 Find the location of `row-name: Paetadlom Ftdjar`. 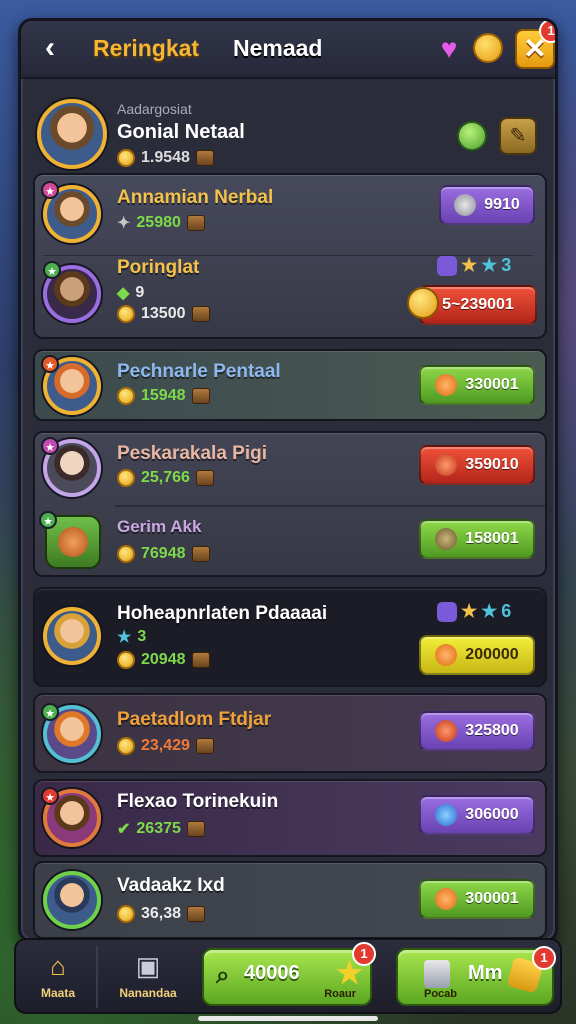

row-name: Paetadlom Ftdjar is located at coordinates (194, 719).